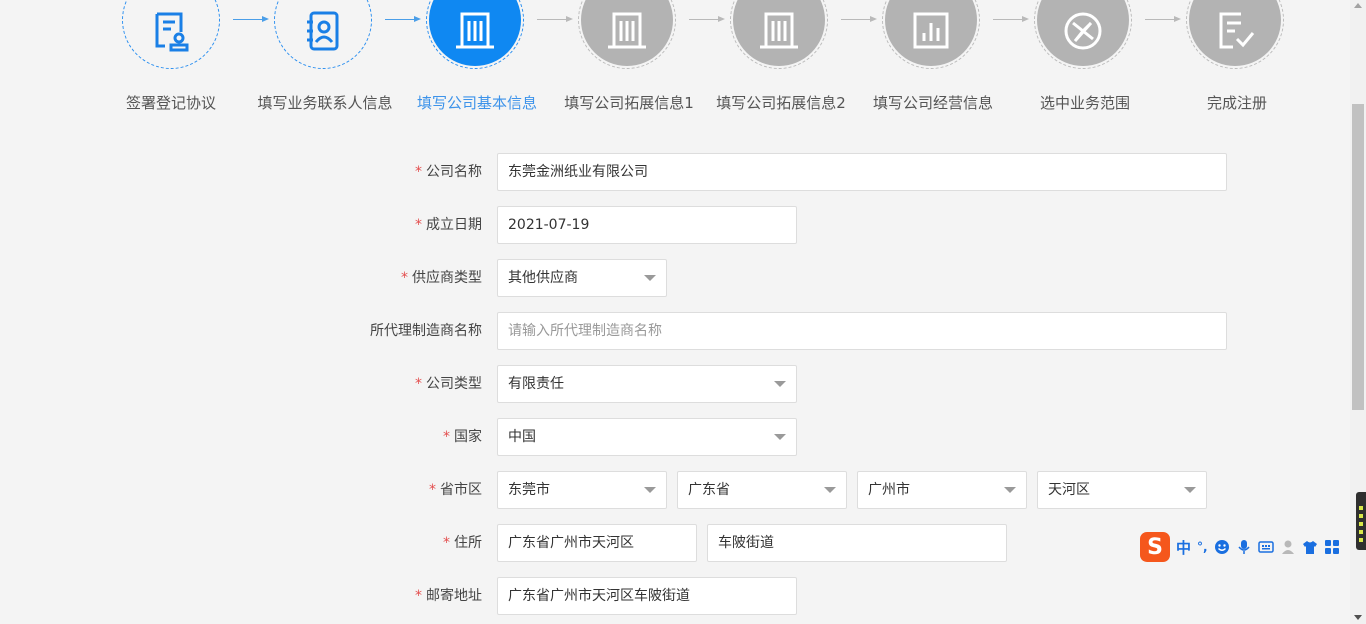 This screenshot has height=624, width=1366. Describe the element at coordinates (1265, 547) in the screenshot. I see `keyboard-icon` at that location.